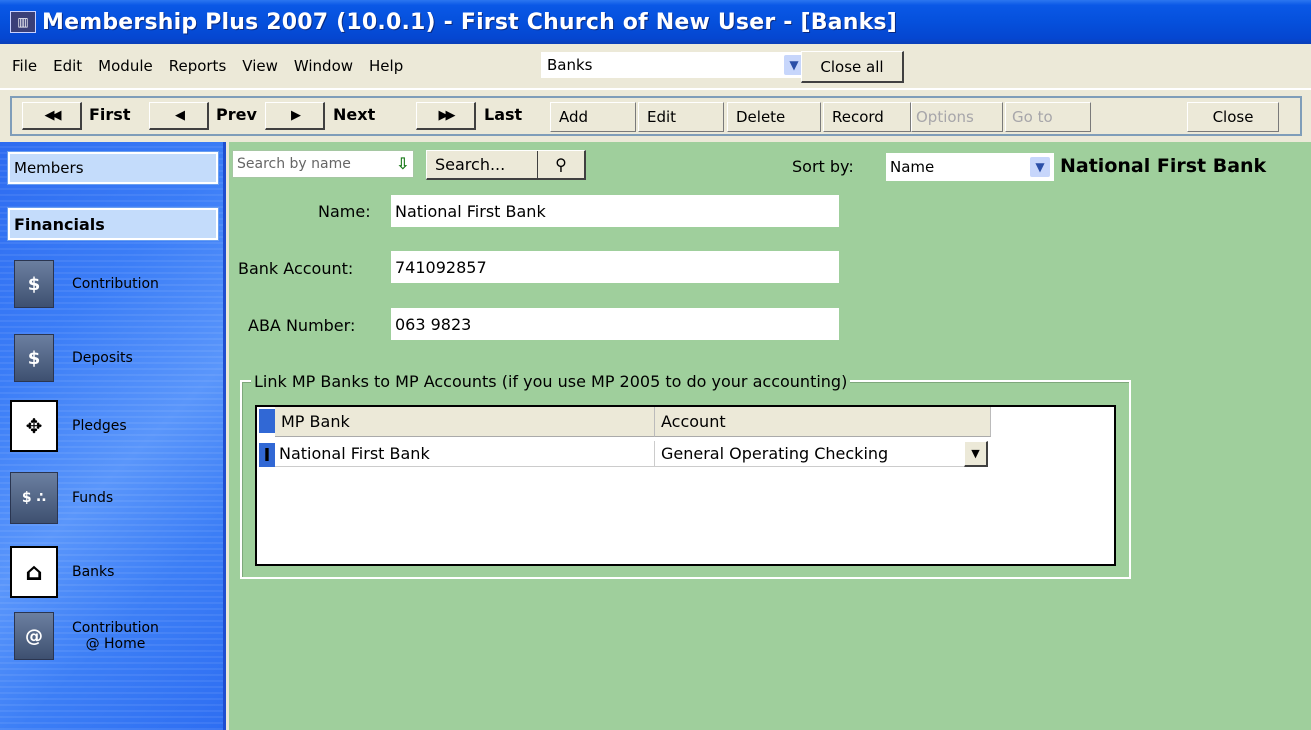  What do you see at coordinates (34, 636) in the screenshot?
I see `contribution-home-icon: @` at bounding box center [34, 636].